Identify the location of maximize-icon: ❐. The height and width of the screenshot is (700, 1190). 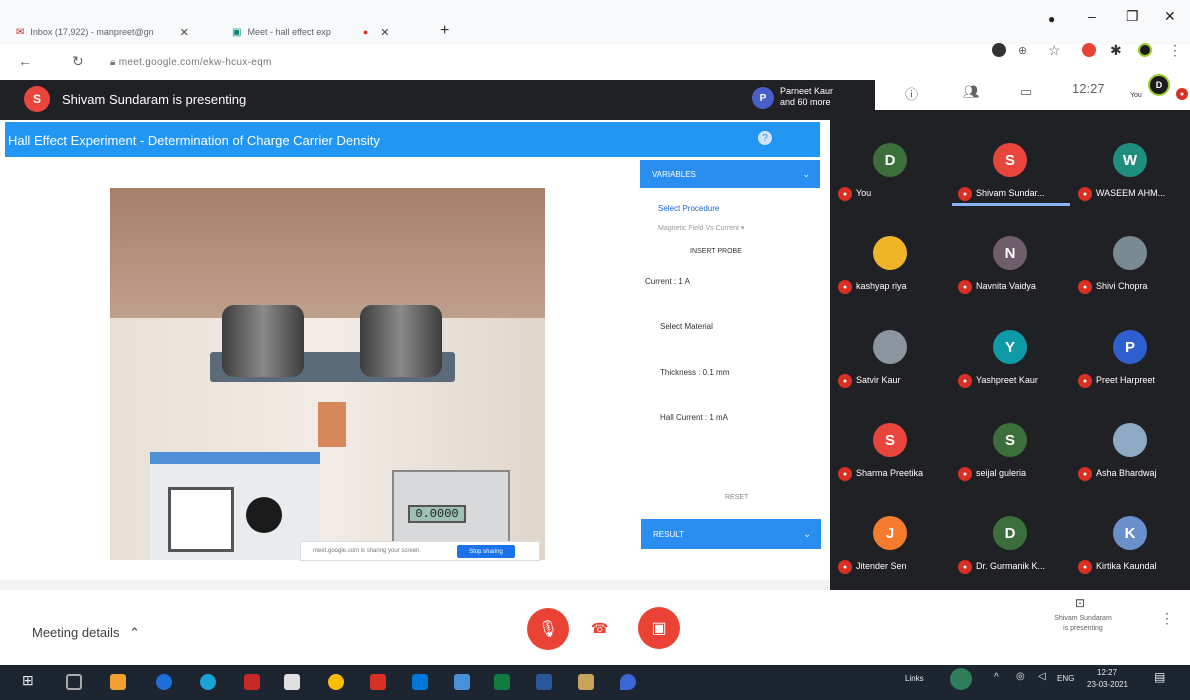
(1132, 16).